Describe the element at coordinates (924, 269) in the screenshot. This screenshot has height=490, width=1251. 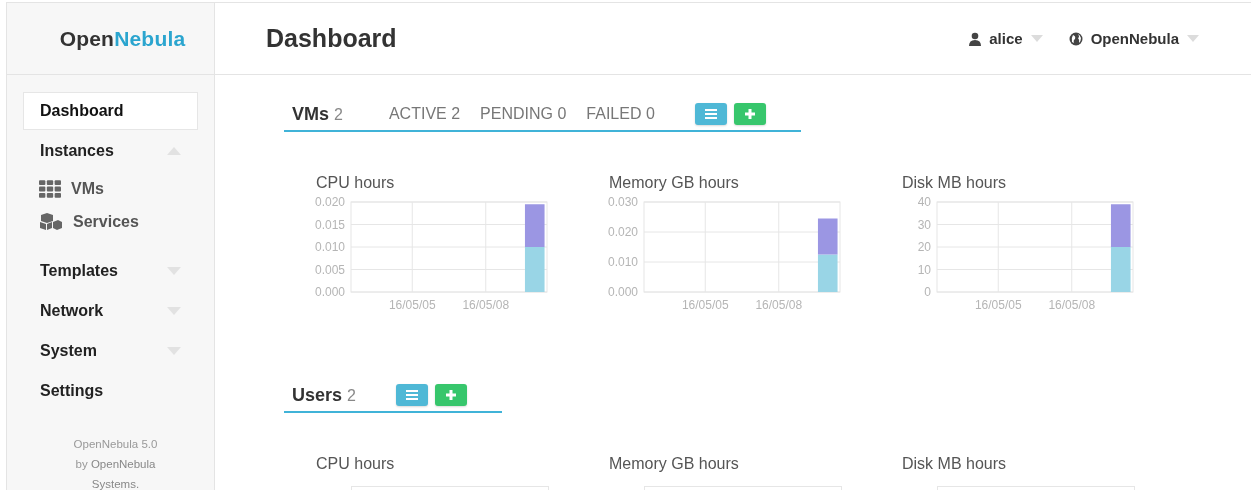
I see `axis-label: 10` at that location.